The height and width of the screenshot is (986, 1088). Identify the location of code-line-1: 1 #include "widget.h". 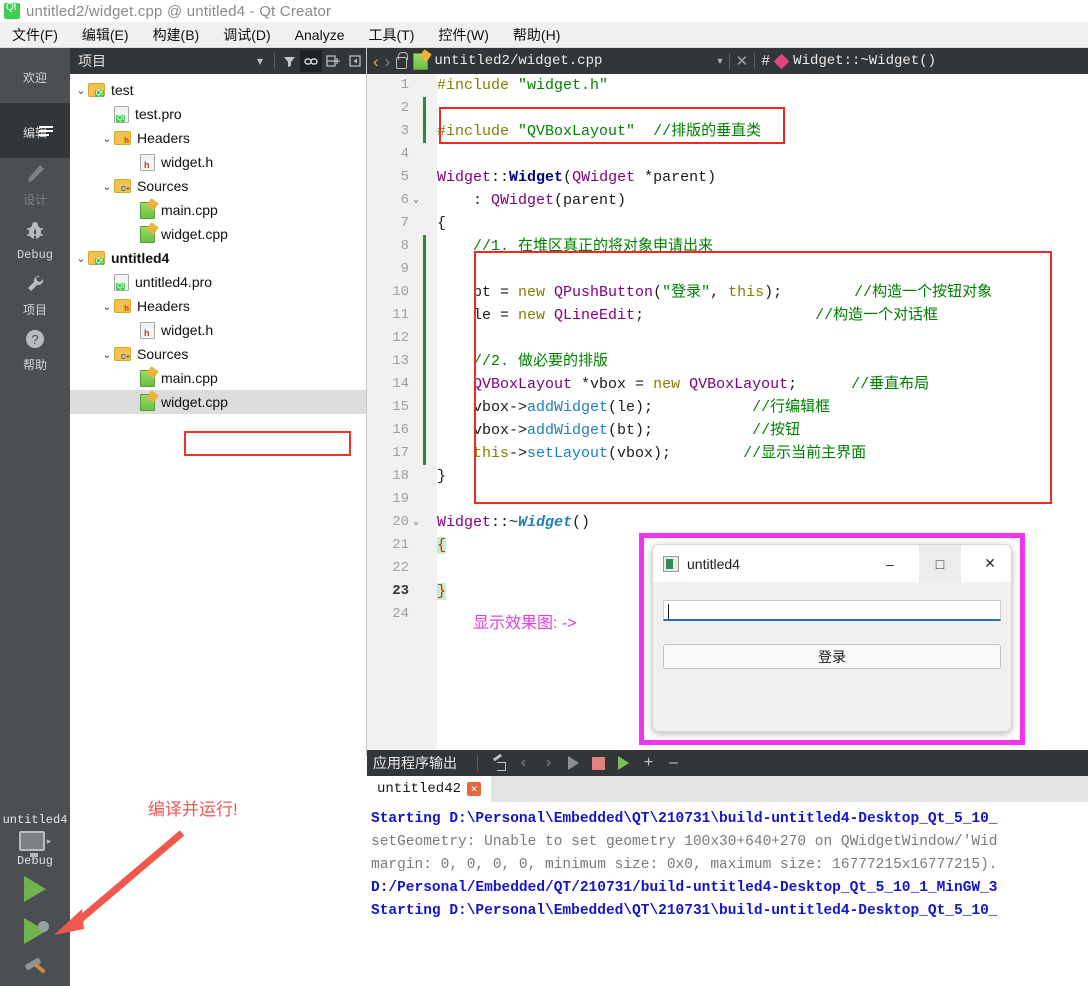
(727, 85).